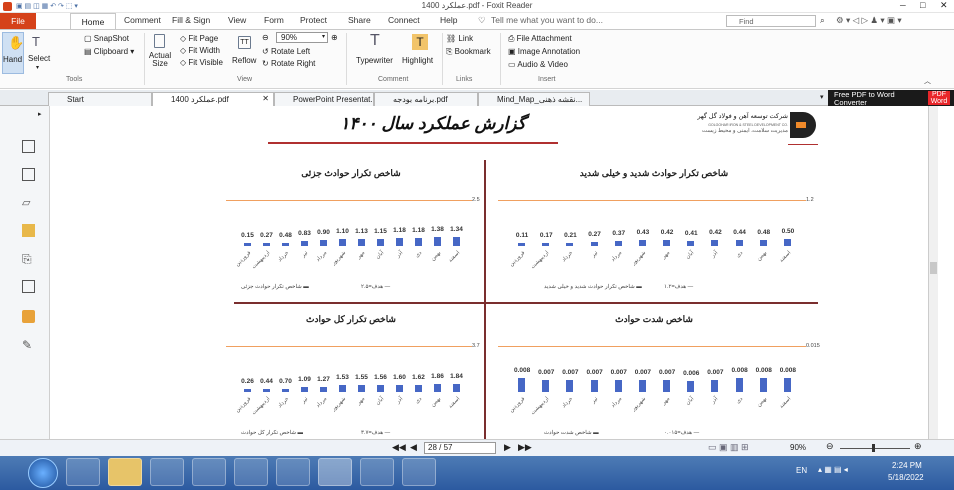 The height and width of the screenshot is (490, 954). I want to click on tab-help: Help, so click(448, 20).